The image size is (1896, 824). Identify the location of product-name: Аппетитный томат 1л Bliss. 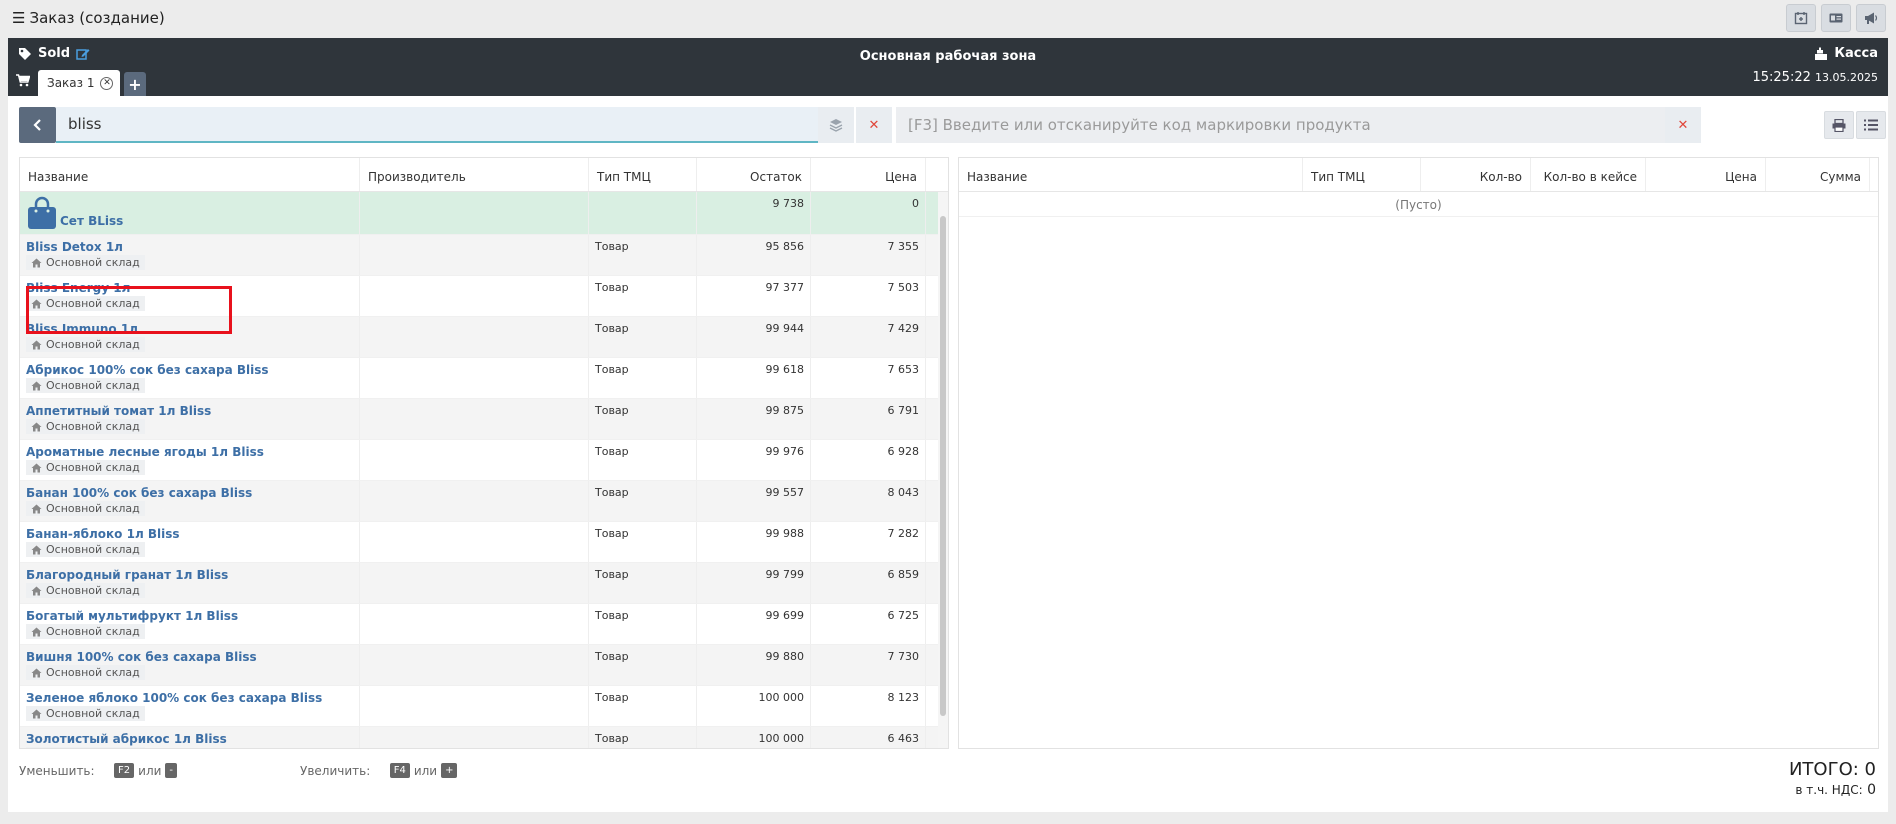
(189, 411).